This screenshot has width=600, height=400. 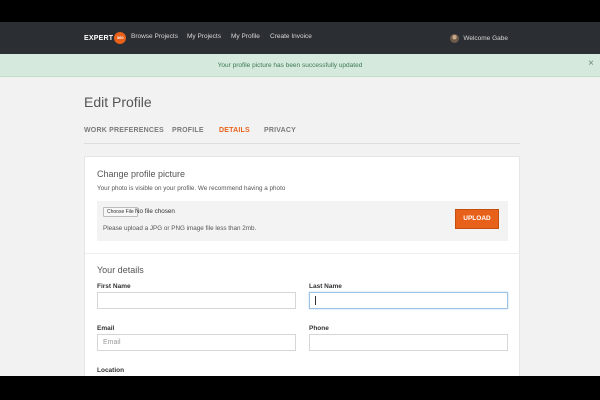 I want to click on close-icon: ×, so click(x=591, y=64).